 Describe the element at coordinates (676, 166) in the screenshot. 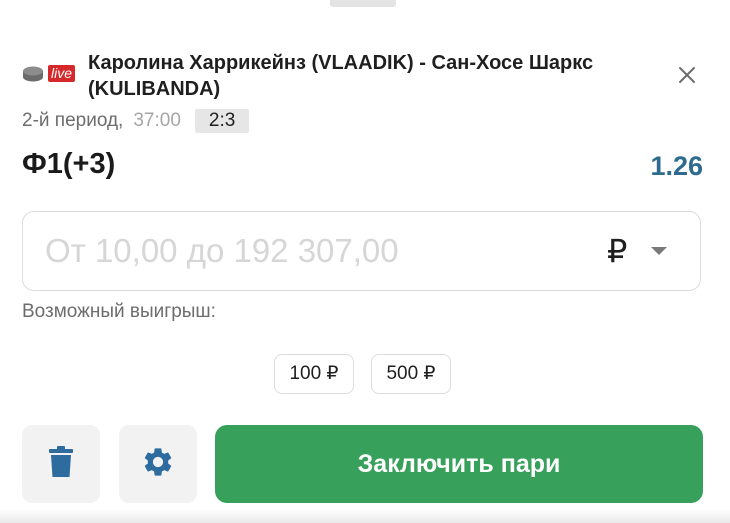

I see `bet-odds: 1.26` at that location.